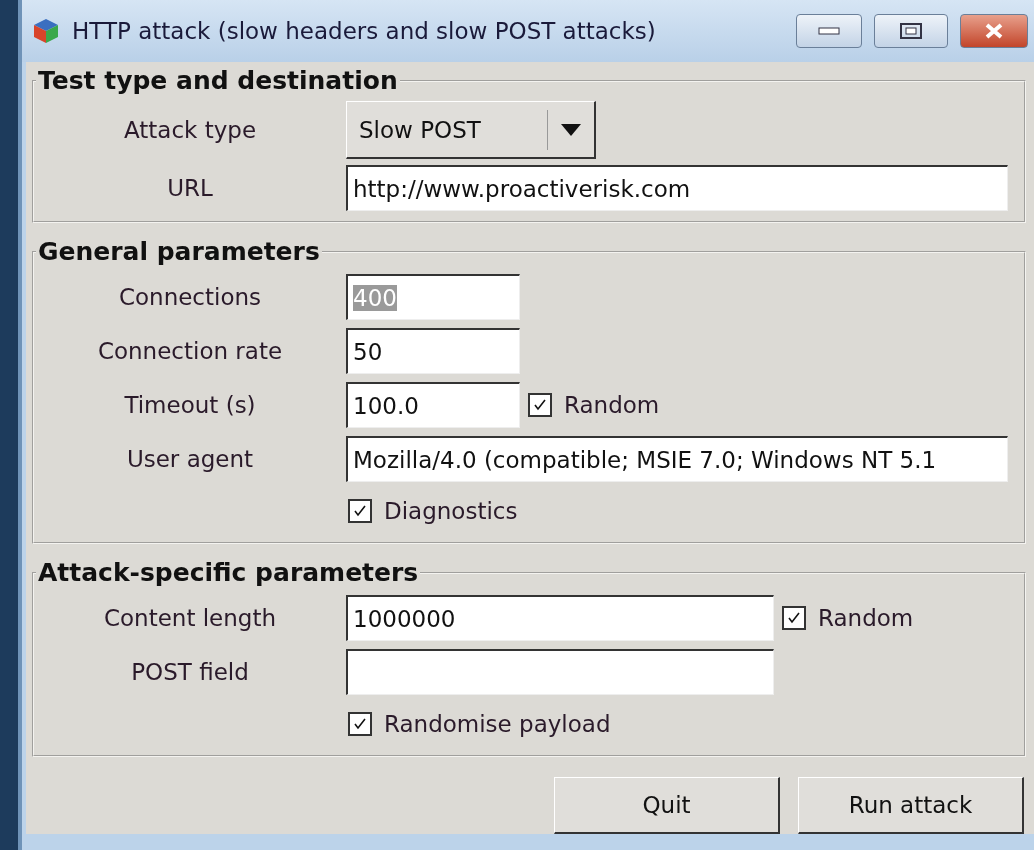 This screenshot has height=850, width=1034. I want to click on checkbox-label: Diagnostics, so click(451, 511).